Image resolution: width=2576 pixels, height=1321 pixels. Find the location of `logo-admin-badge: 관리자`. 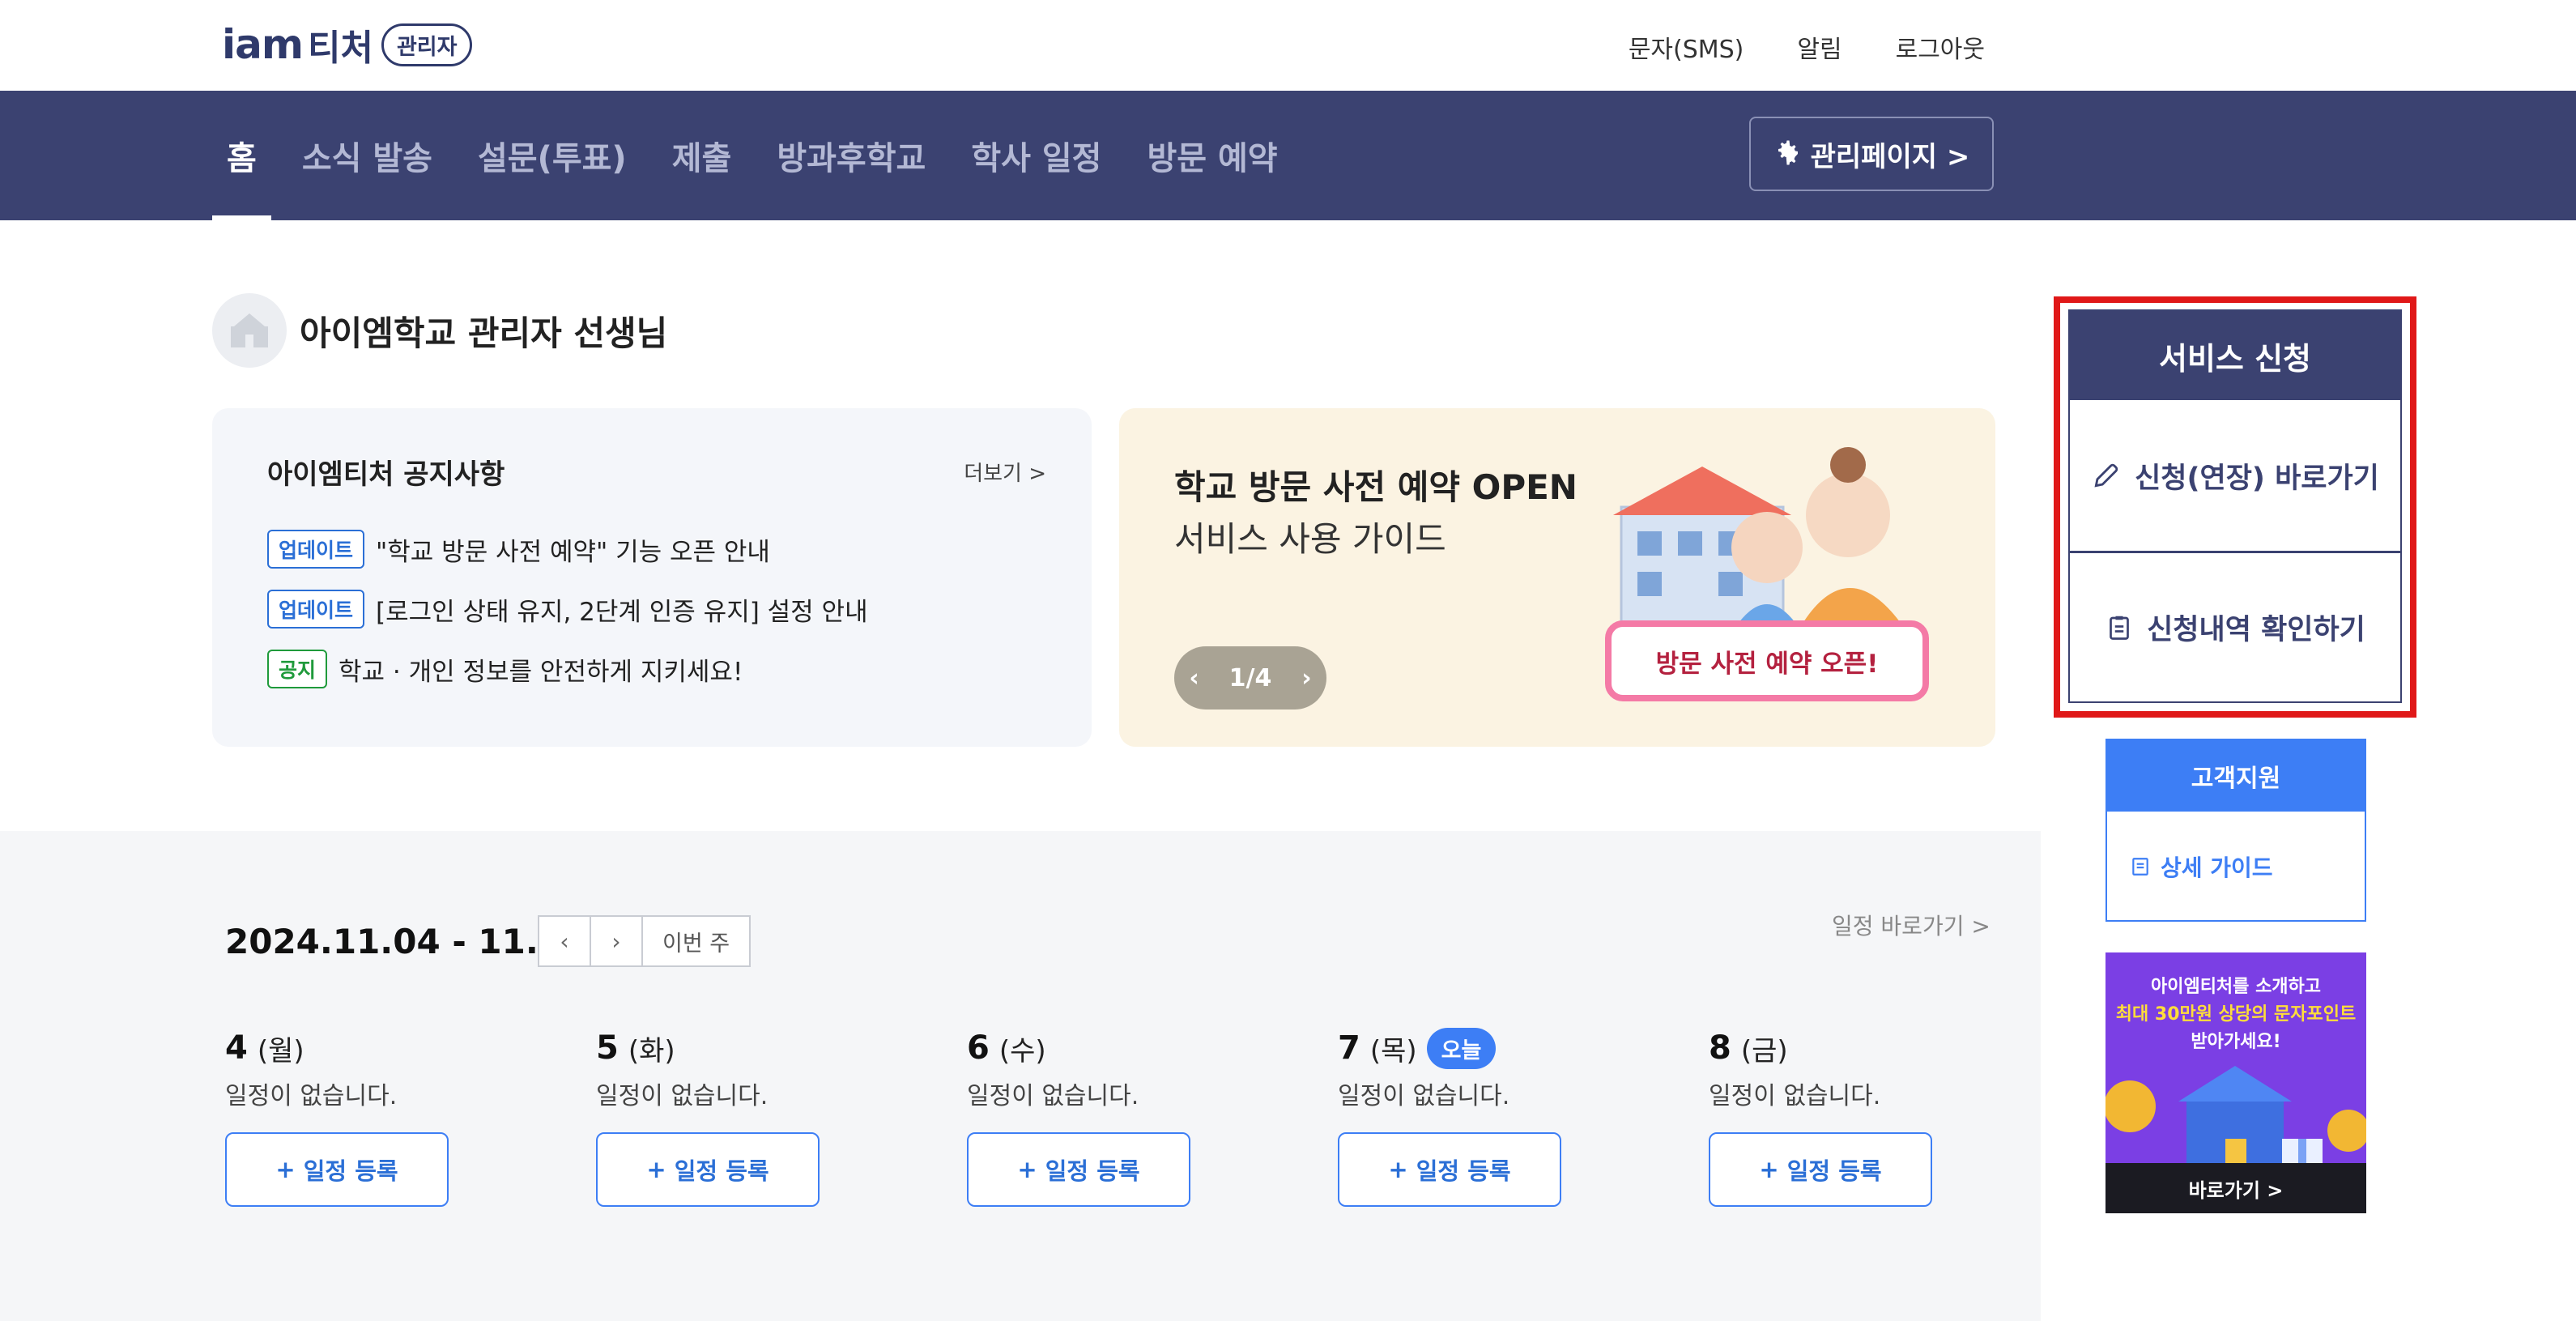

logo-admin-badge: 관리자 is located at coordinates (427, 45).